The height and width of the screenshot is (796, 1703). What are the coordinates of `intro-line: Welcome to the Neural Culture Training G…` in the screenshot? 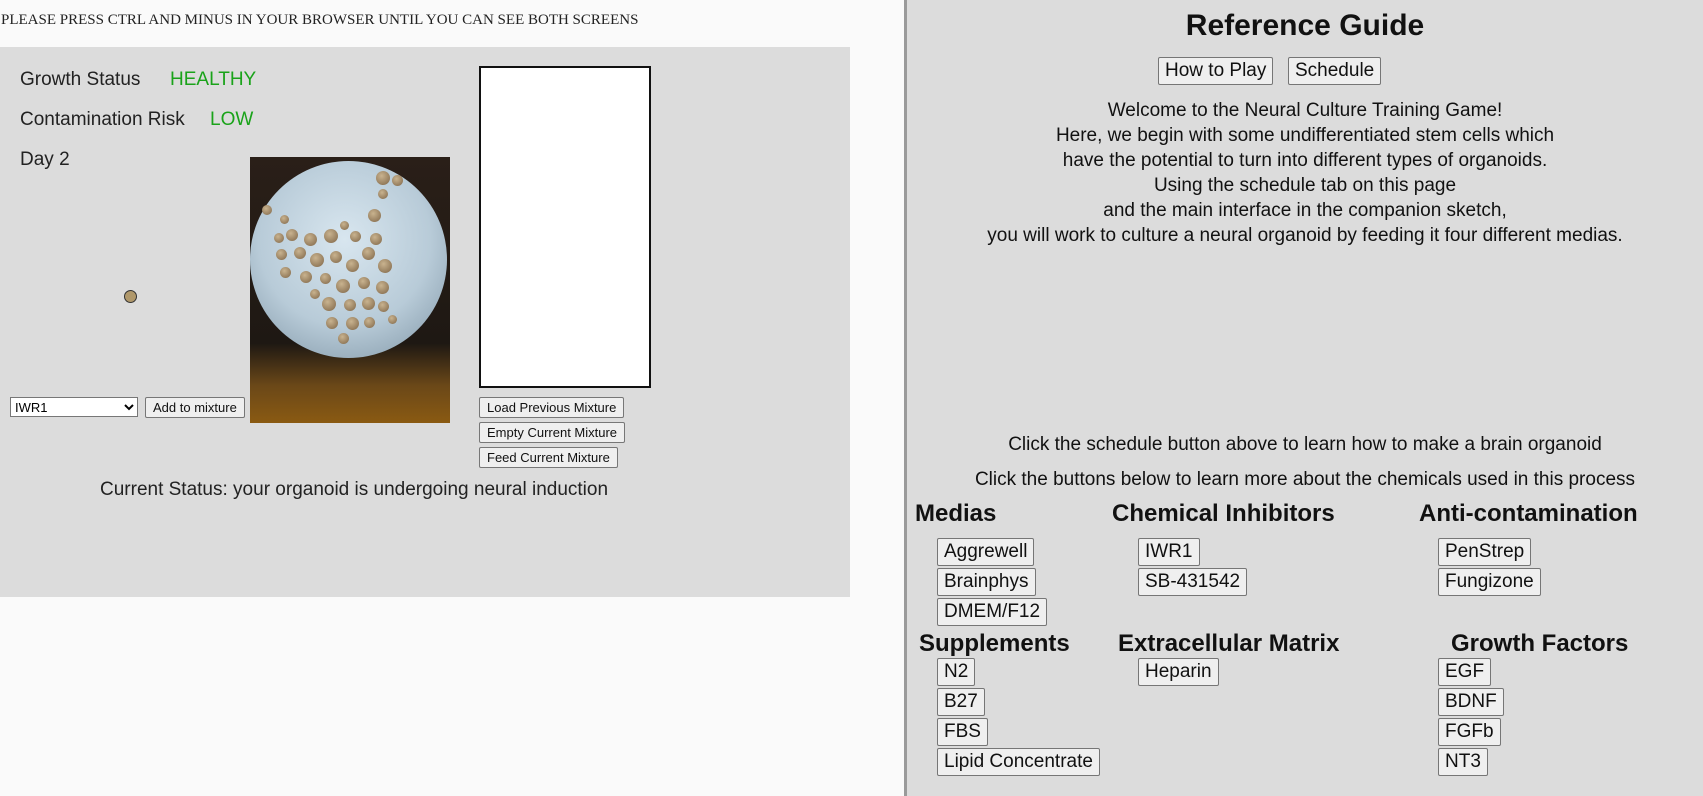 It's located at (1305, 110).